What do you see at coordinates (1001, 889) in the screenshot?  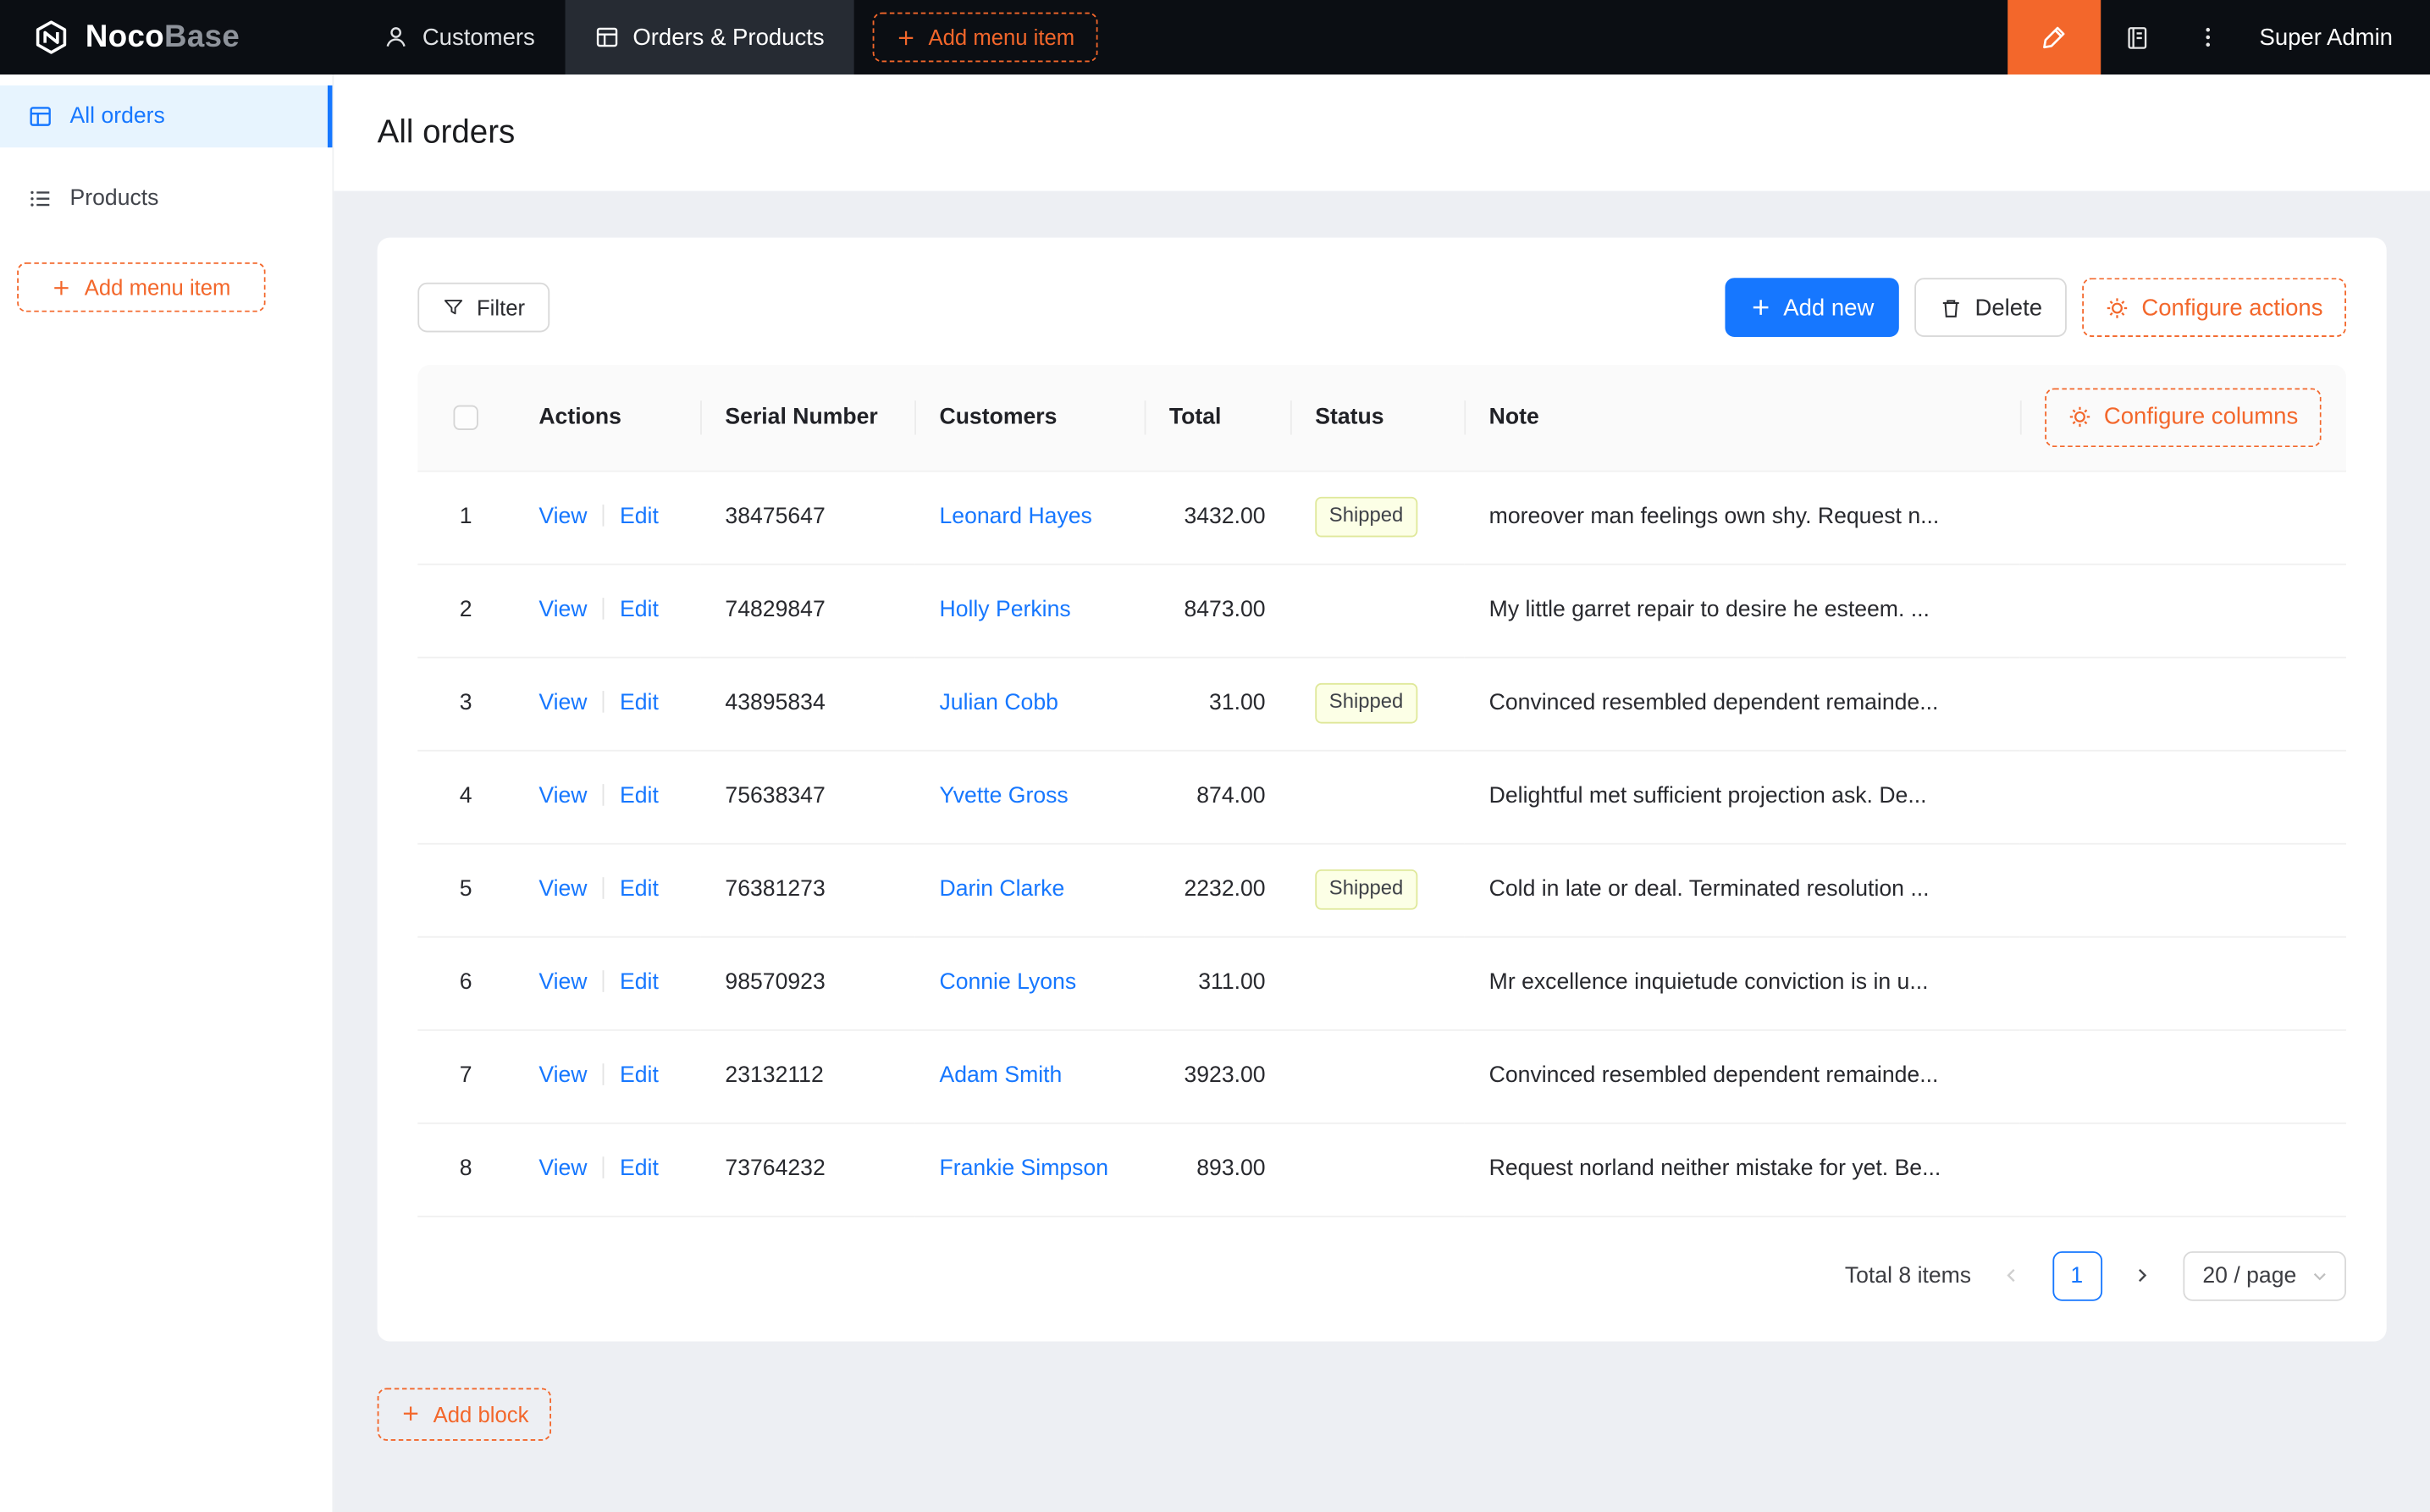 I see `customer-link: Darin Clarke` at bounding box center [1001, 889].